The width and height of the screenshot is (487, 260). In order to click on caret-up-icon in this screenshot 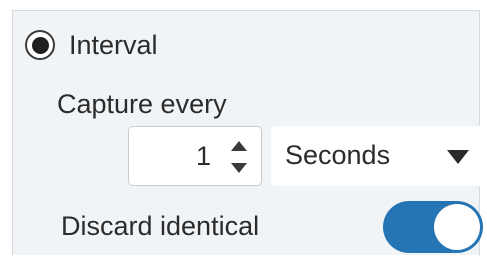, I will do `click(239, 146)`.